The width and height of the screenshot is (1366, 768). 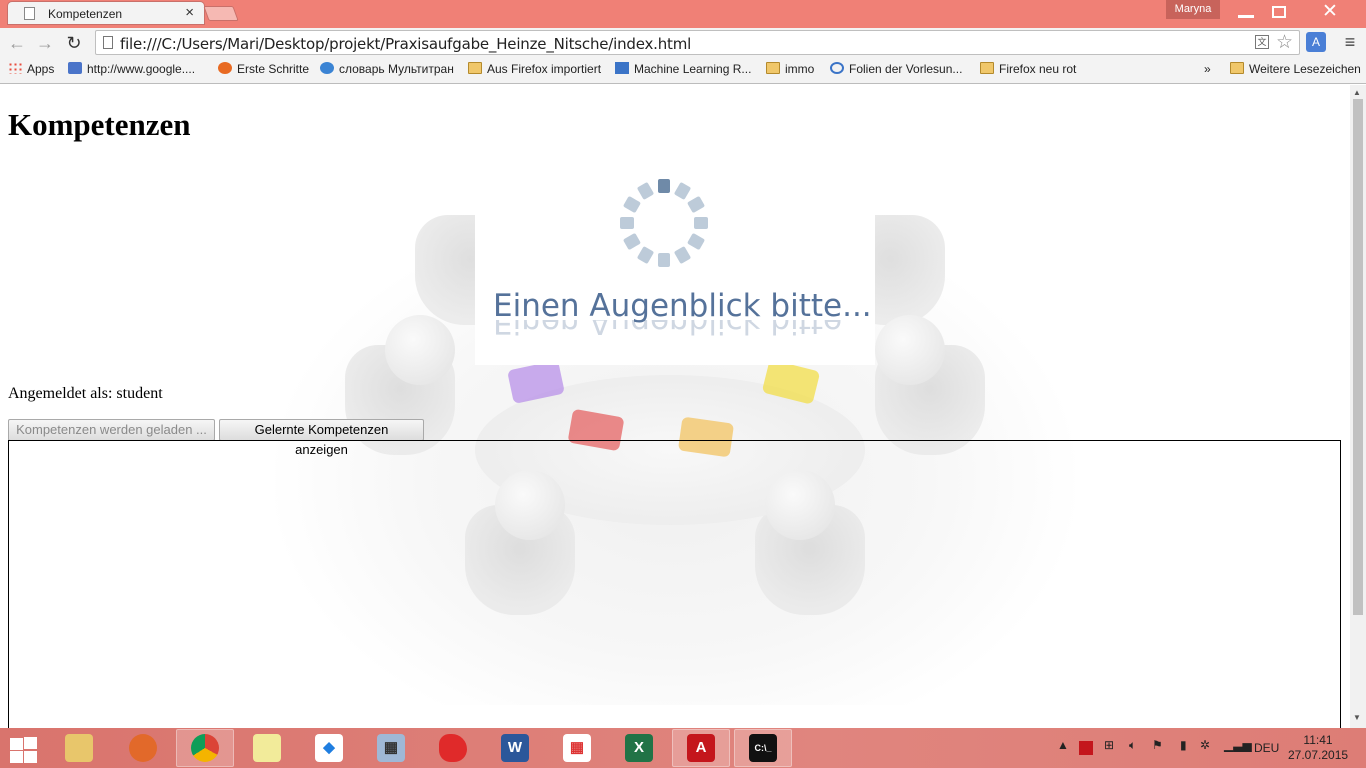 I want to click on bookmark-folder-firefox-import: Aus Firefox importiert, so click(x=534, y=71).